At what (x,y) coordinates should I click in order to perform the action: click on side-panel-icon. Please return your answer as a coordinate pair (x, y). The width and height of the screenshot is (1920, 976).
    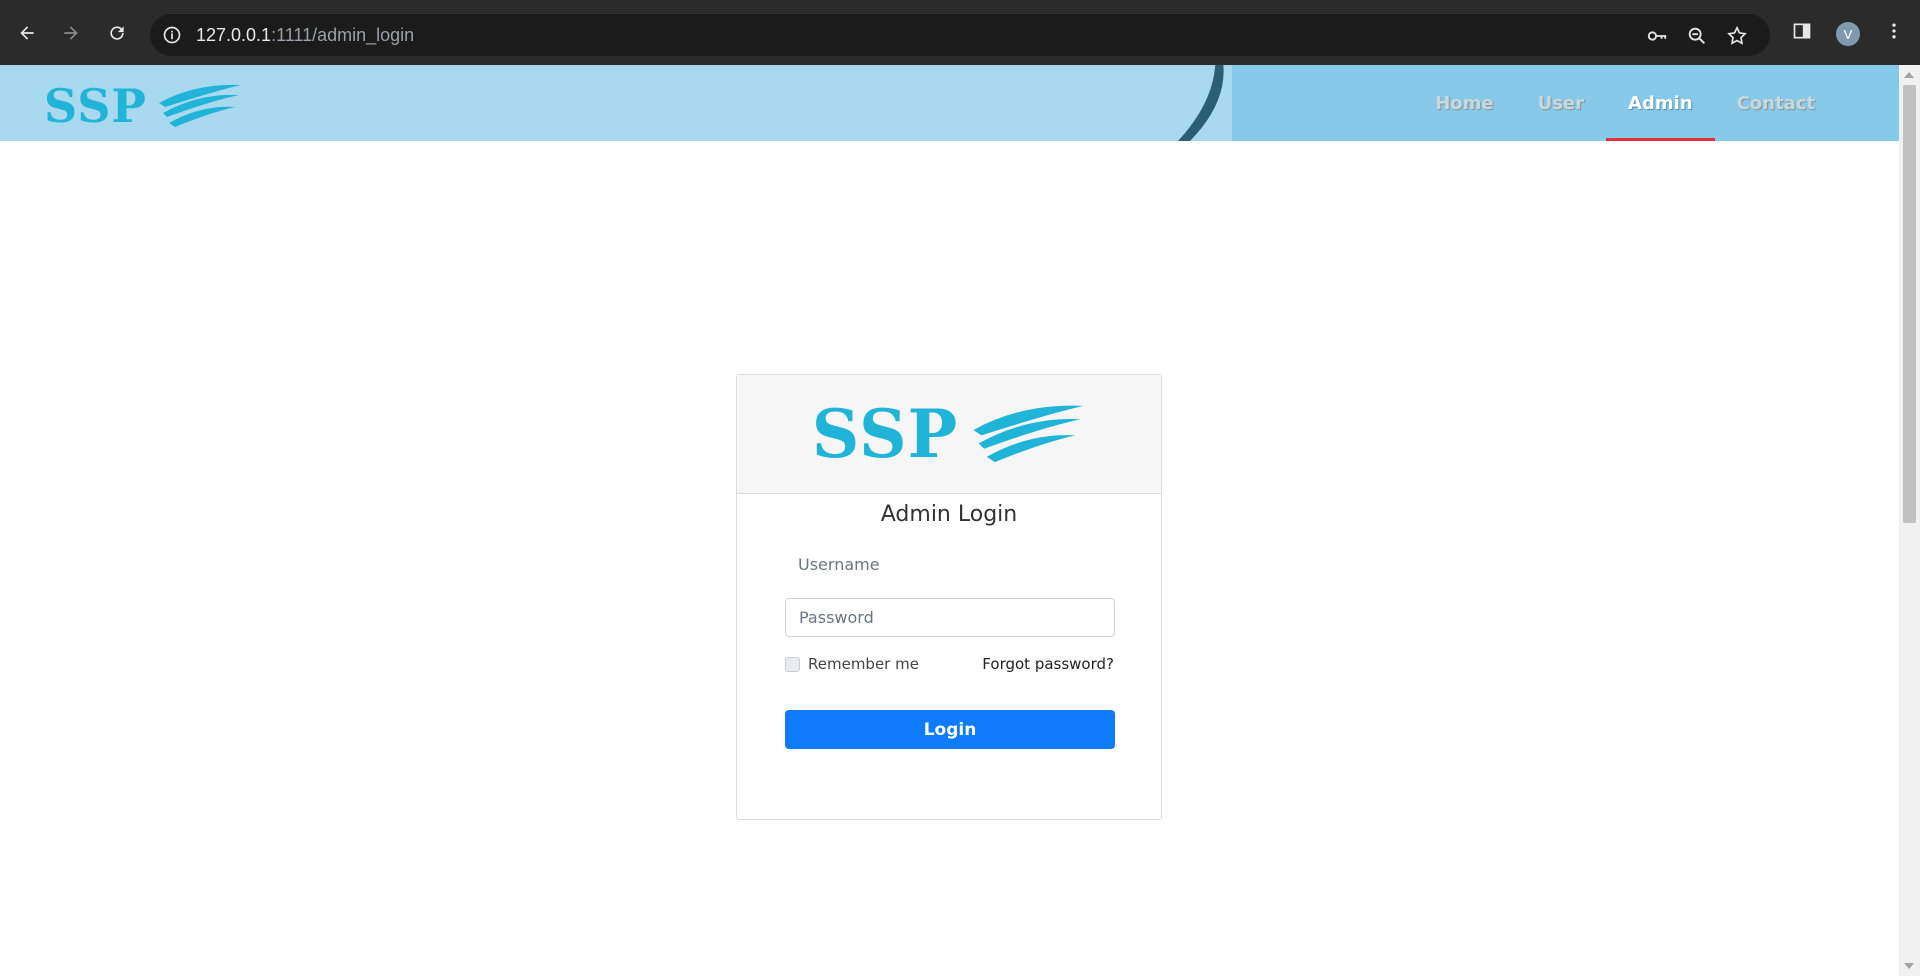
    Looking at the image, I should click on (1802, 31).